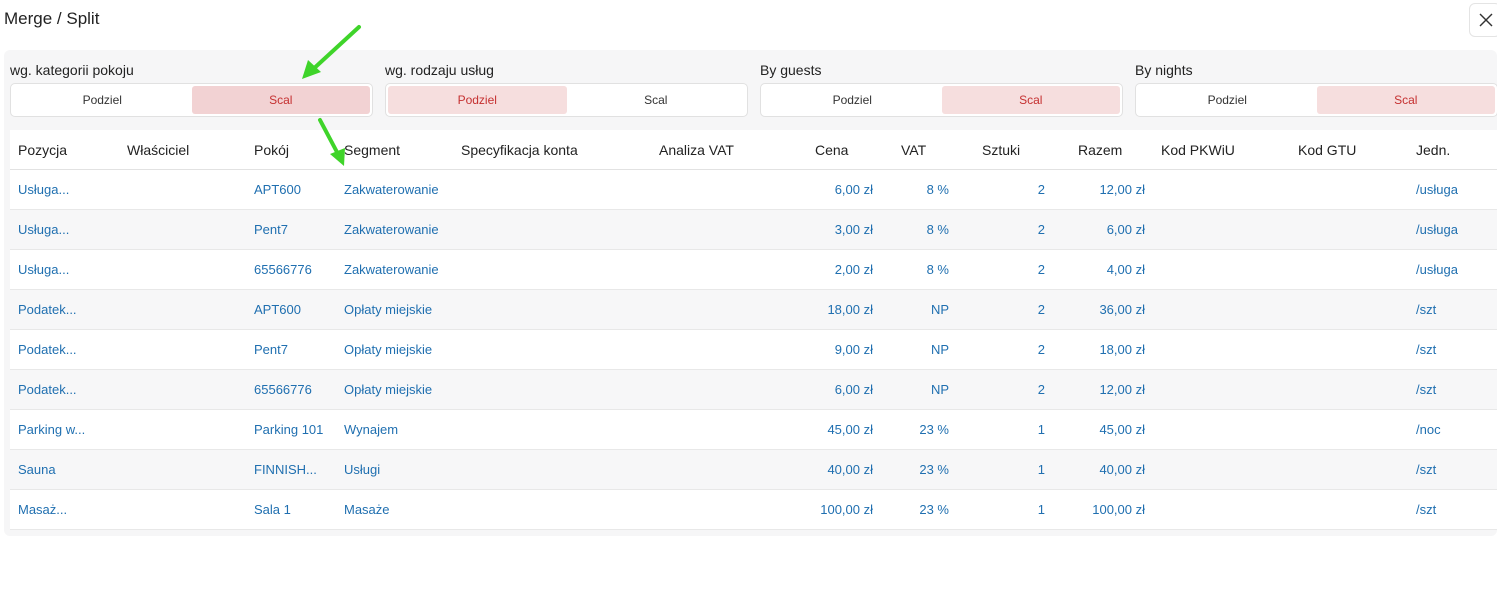 The height and width of the screenshot is (593, 1497). Describe the element at coordinates (1001, 150) in the screenshot. I see `column-header-sztuki: Sztuki` at that location.